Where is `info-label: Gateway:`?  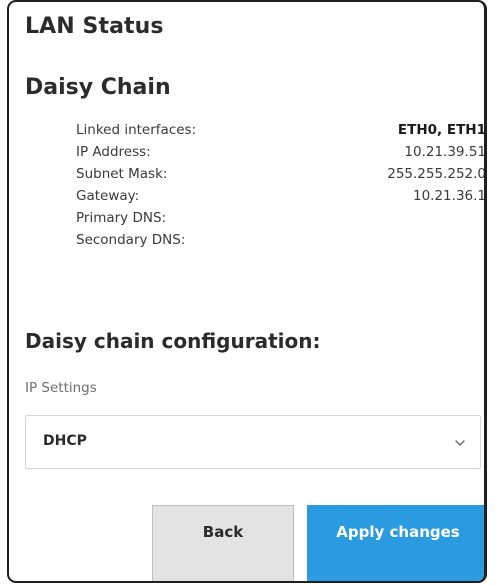
info-label: Gateway: is located at coordinates (108, 196).